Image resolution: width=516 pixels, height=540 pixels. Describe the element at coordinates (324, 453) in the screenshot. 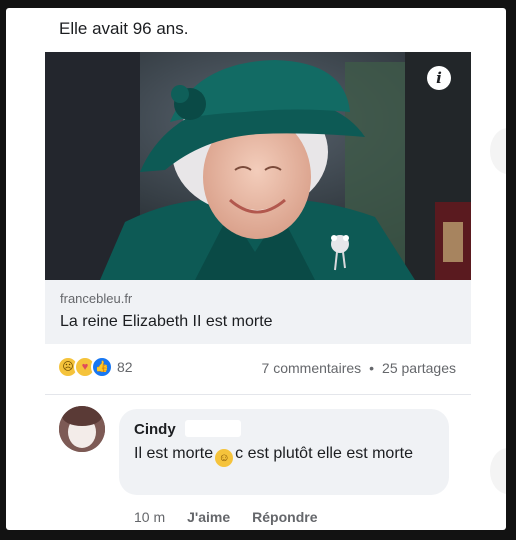

I see `comment-text-after: c est plutôt elle est morte` at that location.